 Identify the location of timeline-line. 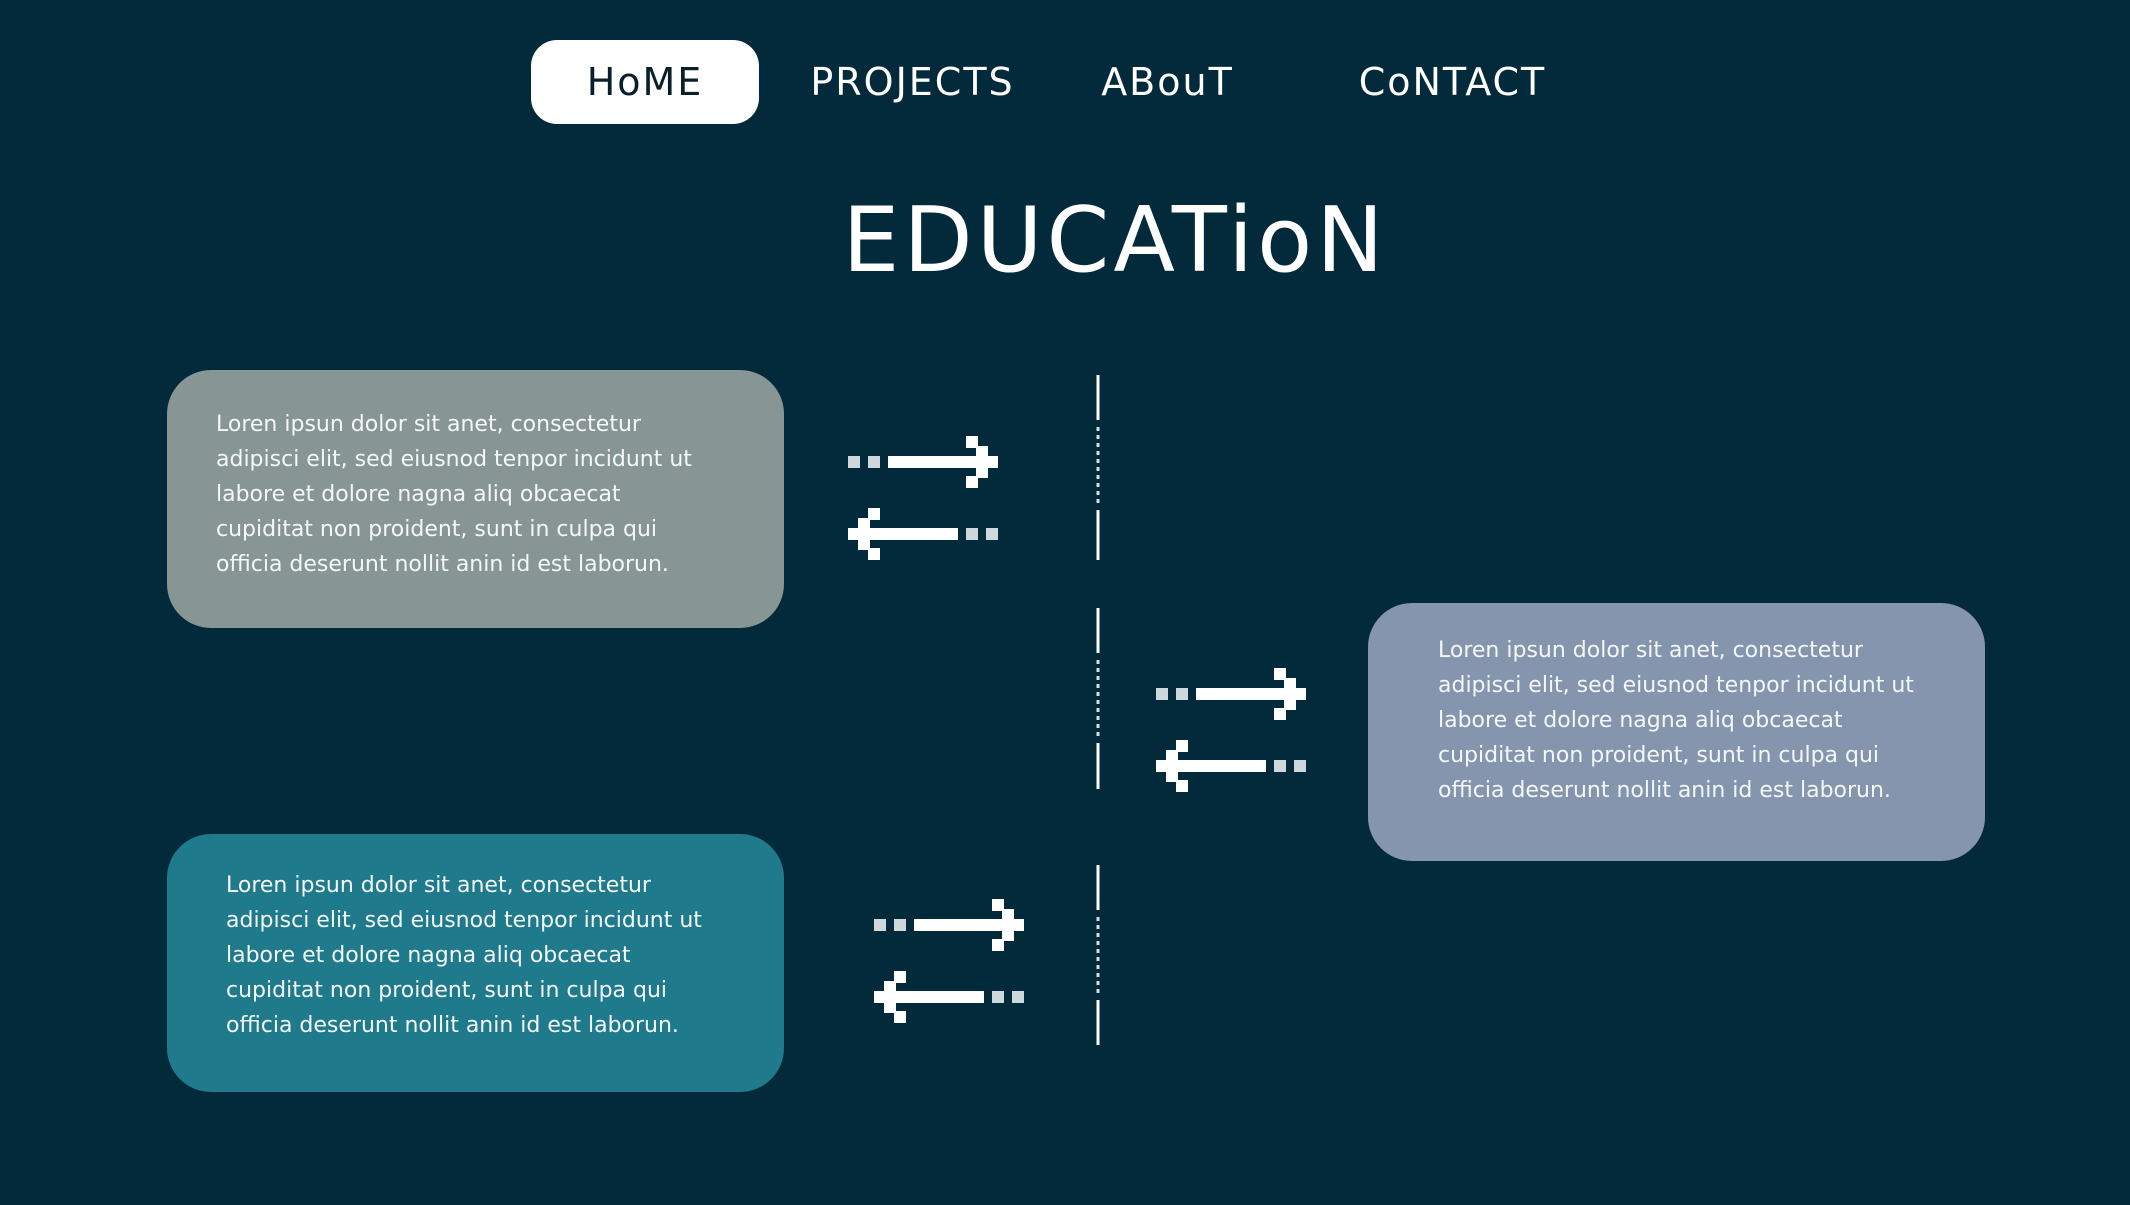
(1098, 710).